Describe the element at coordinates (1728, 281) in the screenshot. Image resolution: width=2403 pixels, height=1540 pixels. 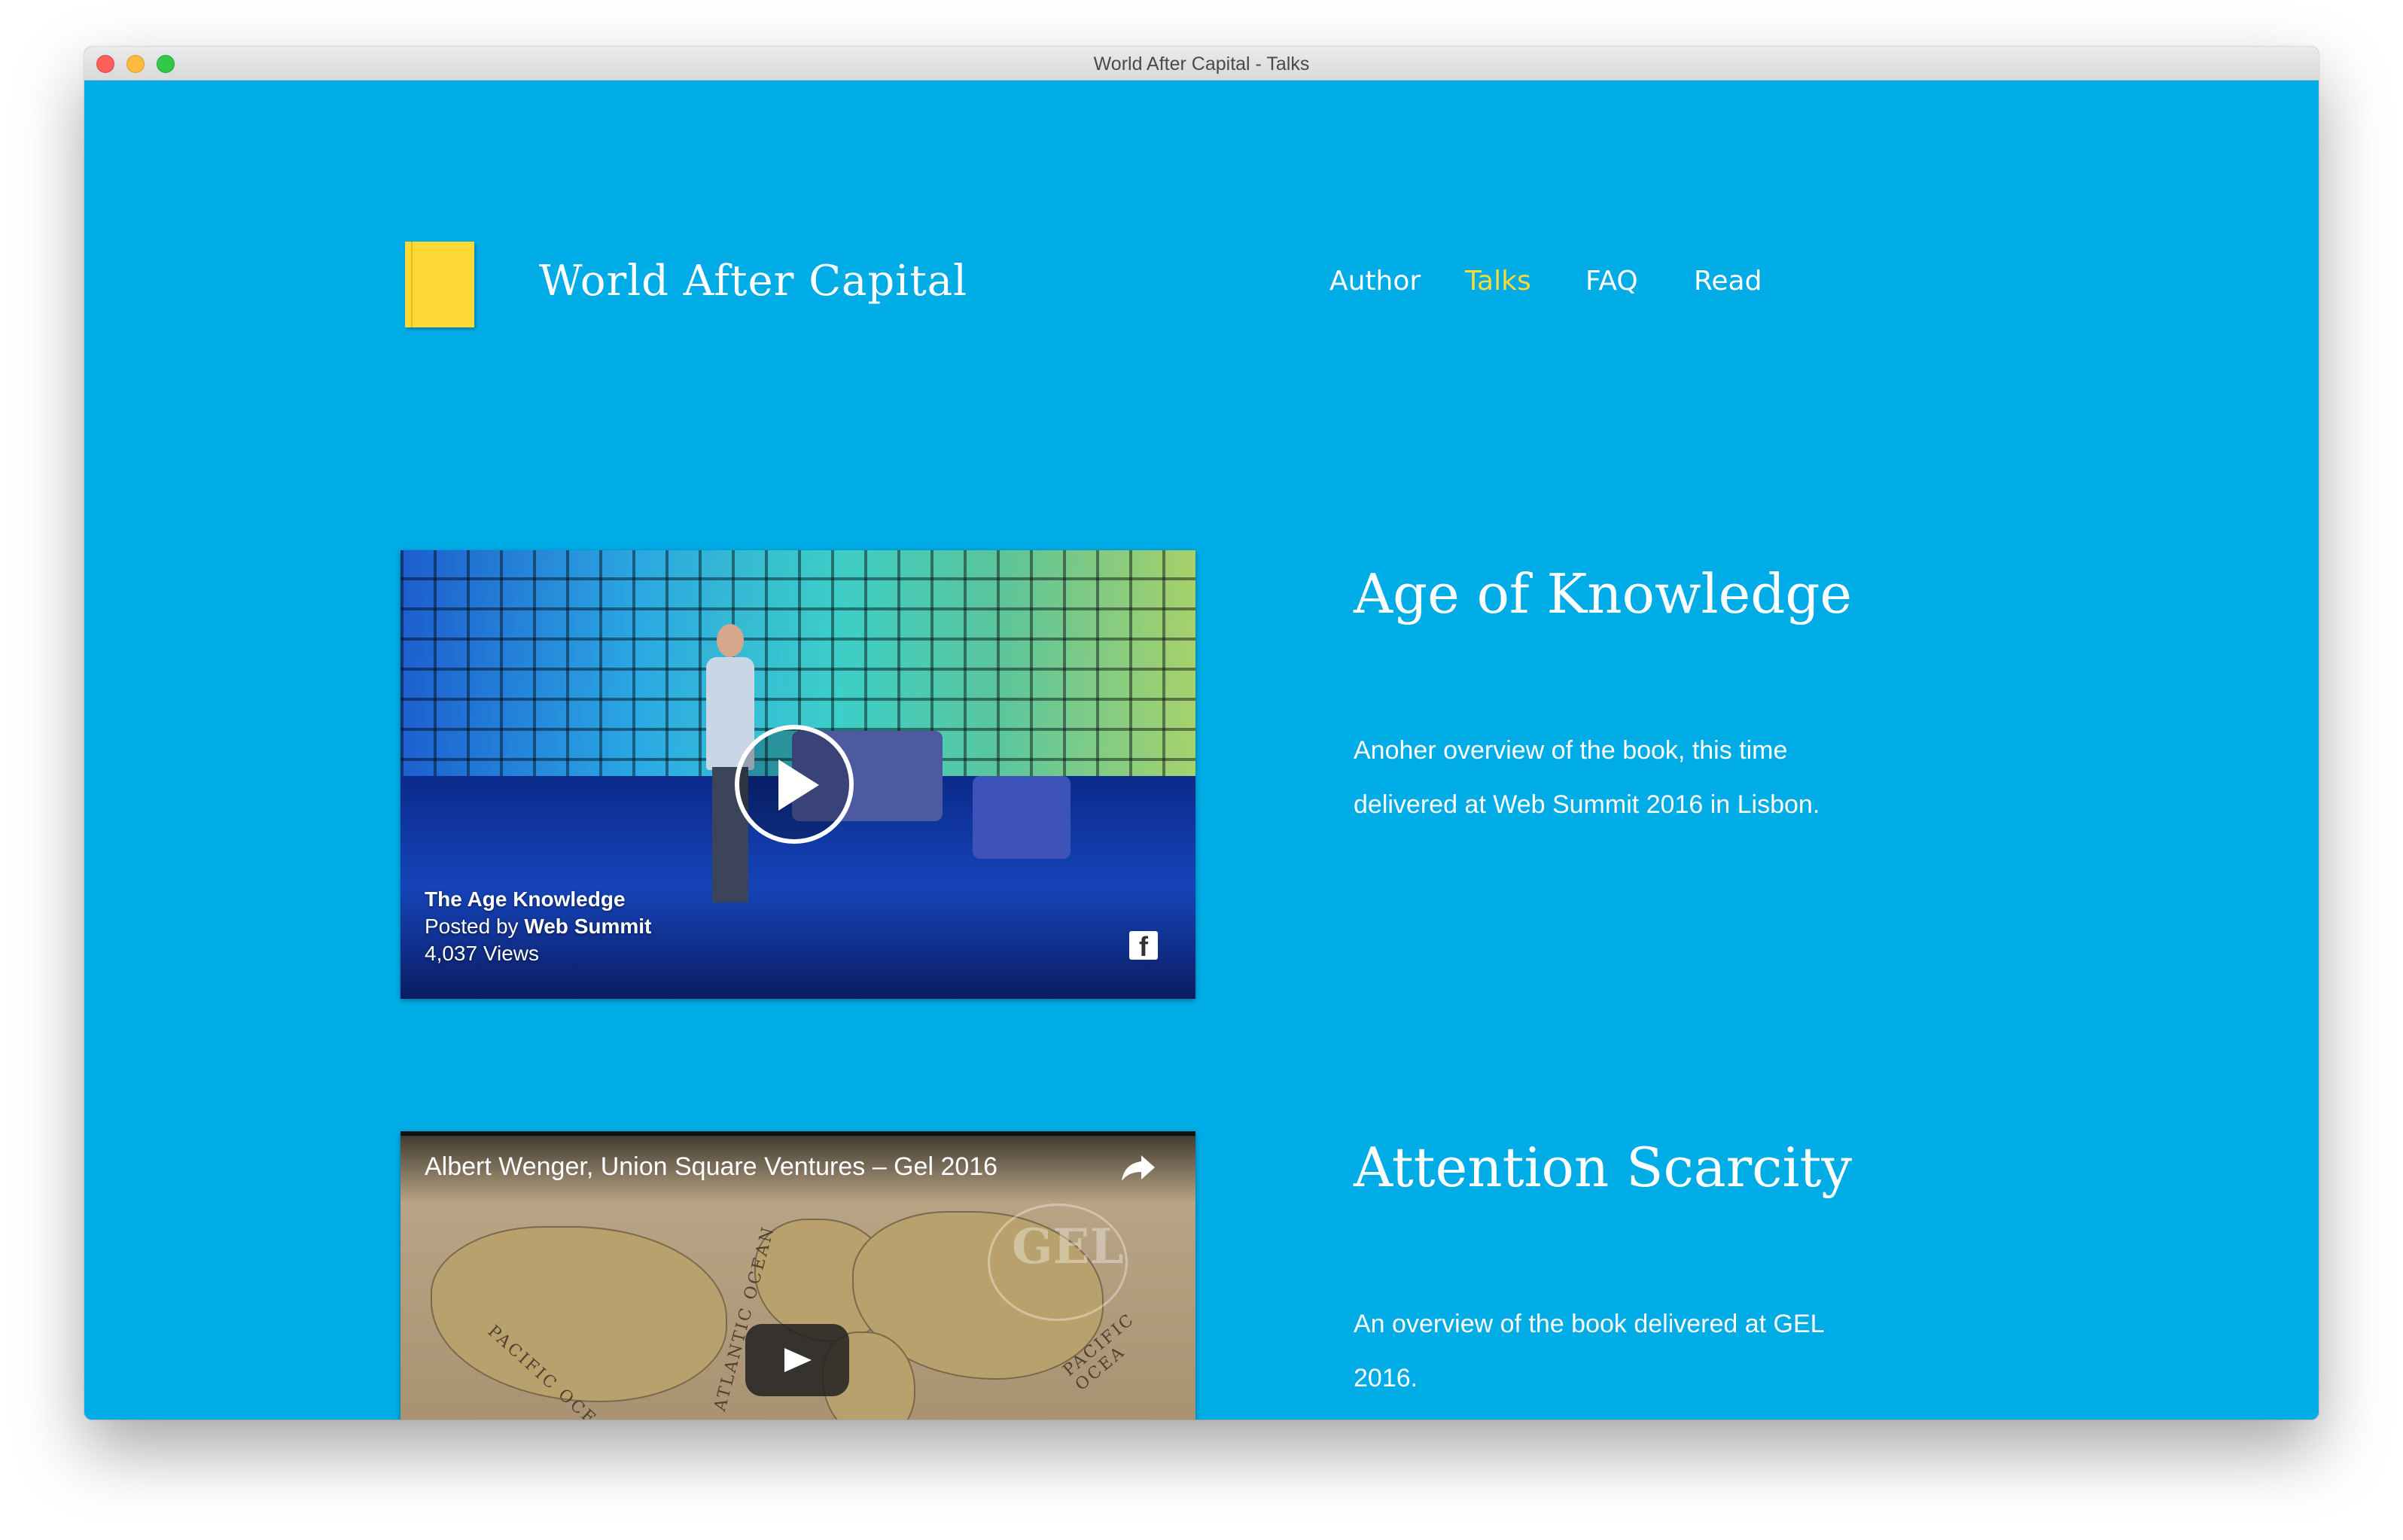
I see `nav-read: Read` at that location.